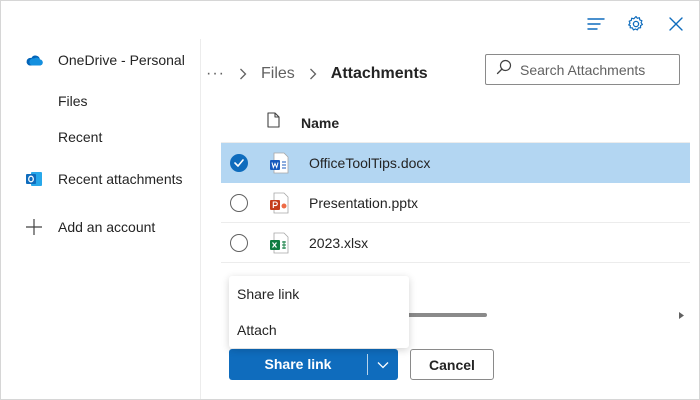  Describe the element at coordinates (504, 69) in the screenshot. I see `search-icon` at that location.